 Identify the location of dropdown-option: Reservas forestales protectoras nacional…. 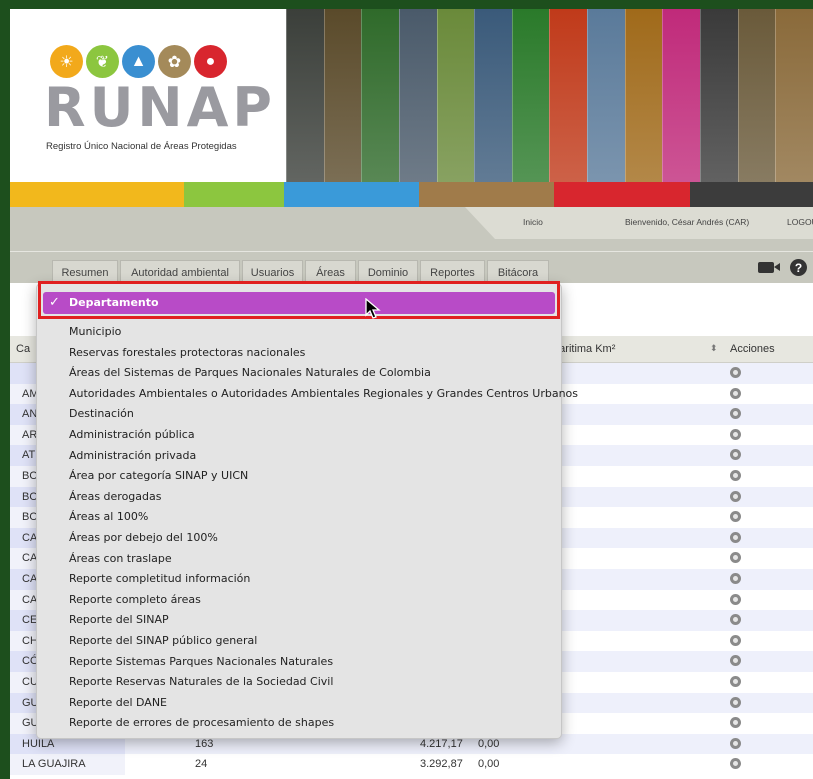
(187, 352).